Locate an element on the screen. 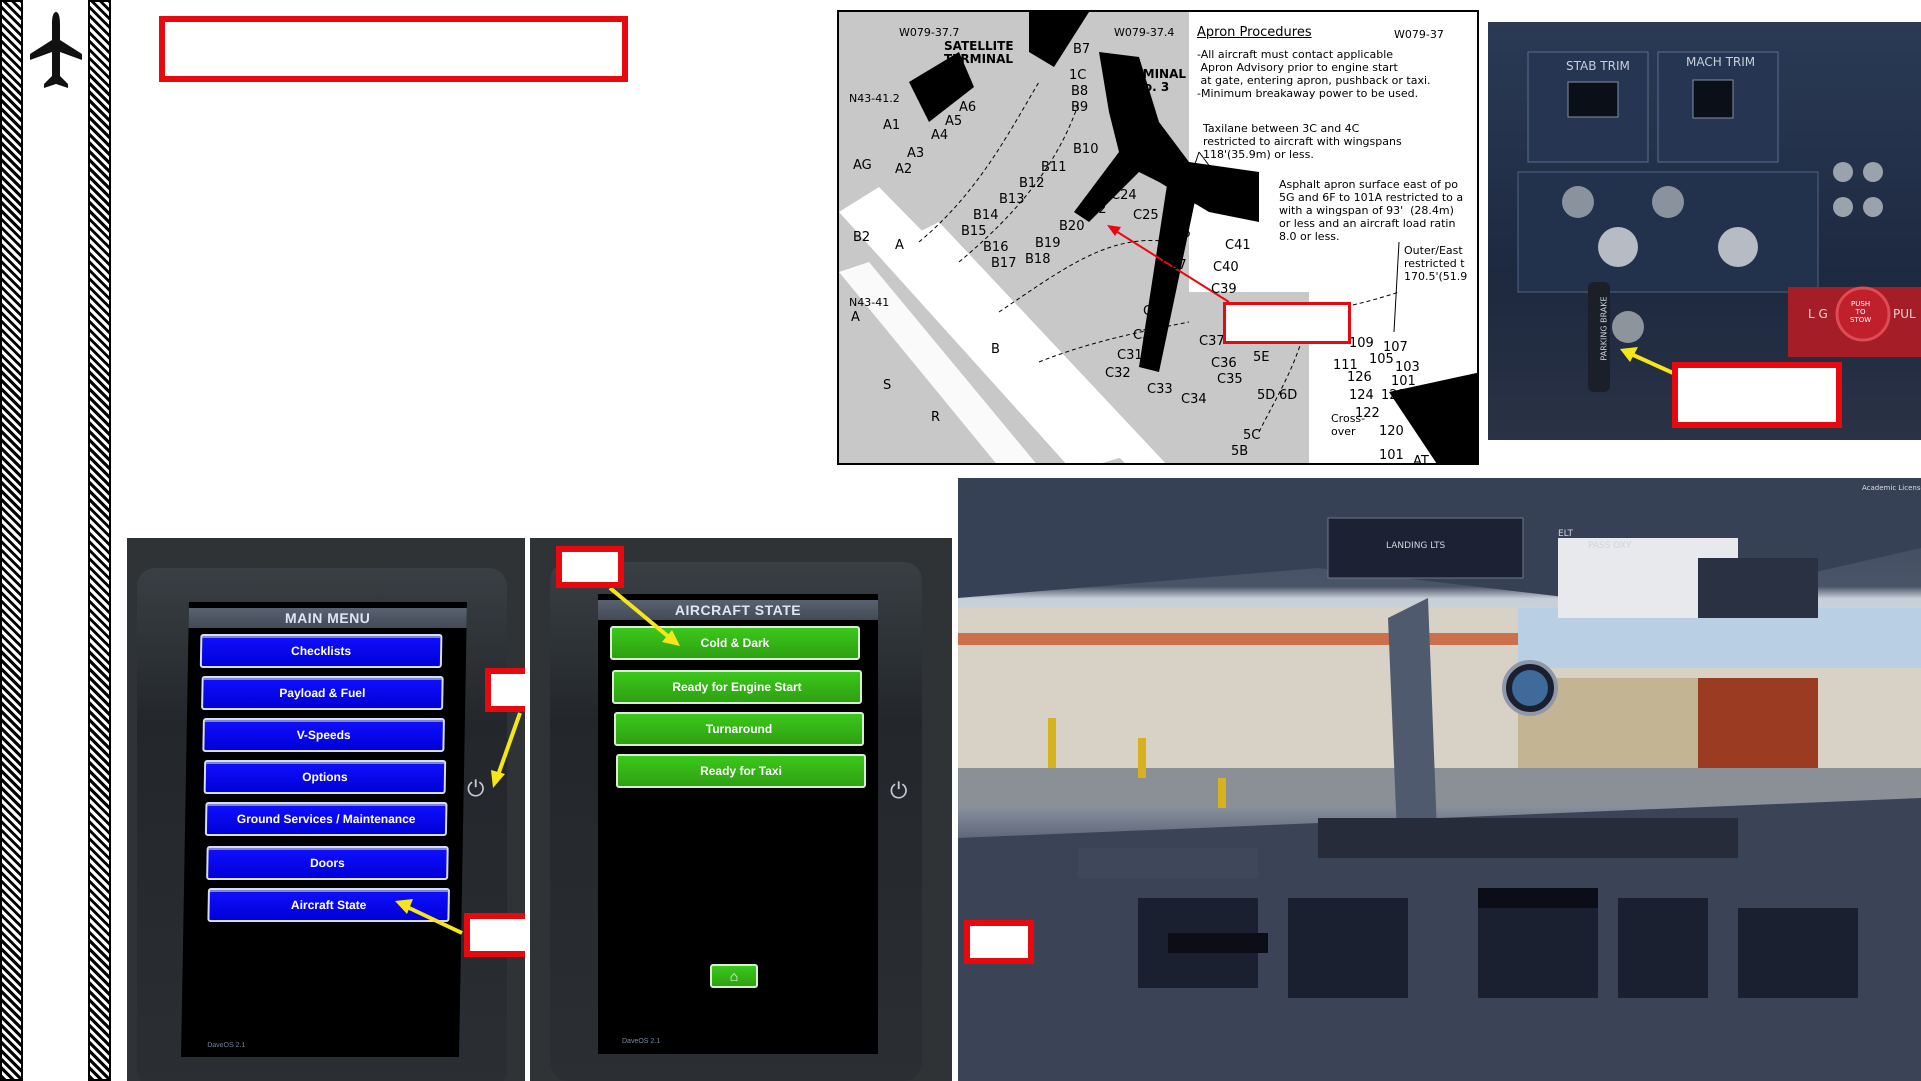 This screenshot has width=1921, height=1081. gate-label: R is located at coordinates (936, 417).